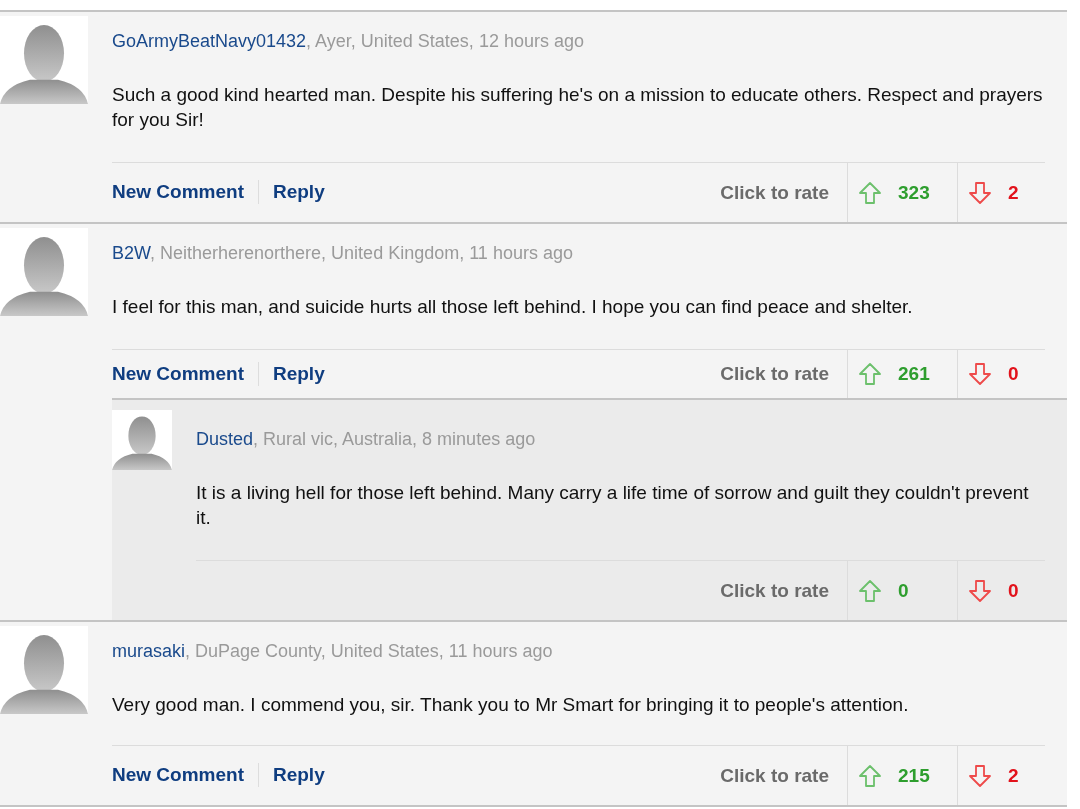 Image resolution: width=1080 pixels, height=809 pixels. What do you see at coordinates (369, 651) in the screenshot?
I see `comment-meta: , DuPage County, United States, 11 hours ago` at bounding box center [369, 651].